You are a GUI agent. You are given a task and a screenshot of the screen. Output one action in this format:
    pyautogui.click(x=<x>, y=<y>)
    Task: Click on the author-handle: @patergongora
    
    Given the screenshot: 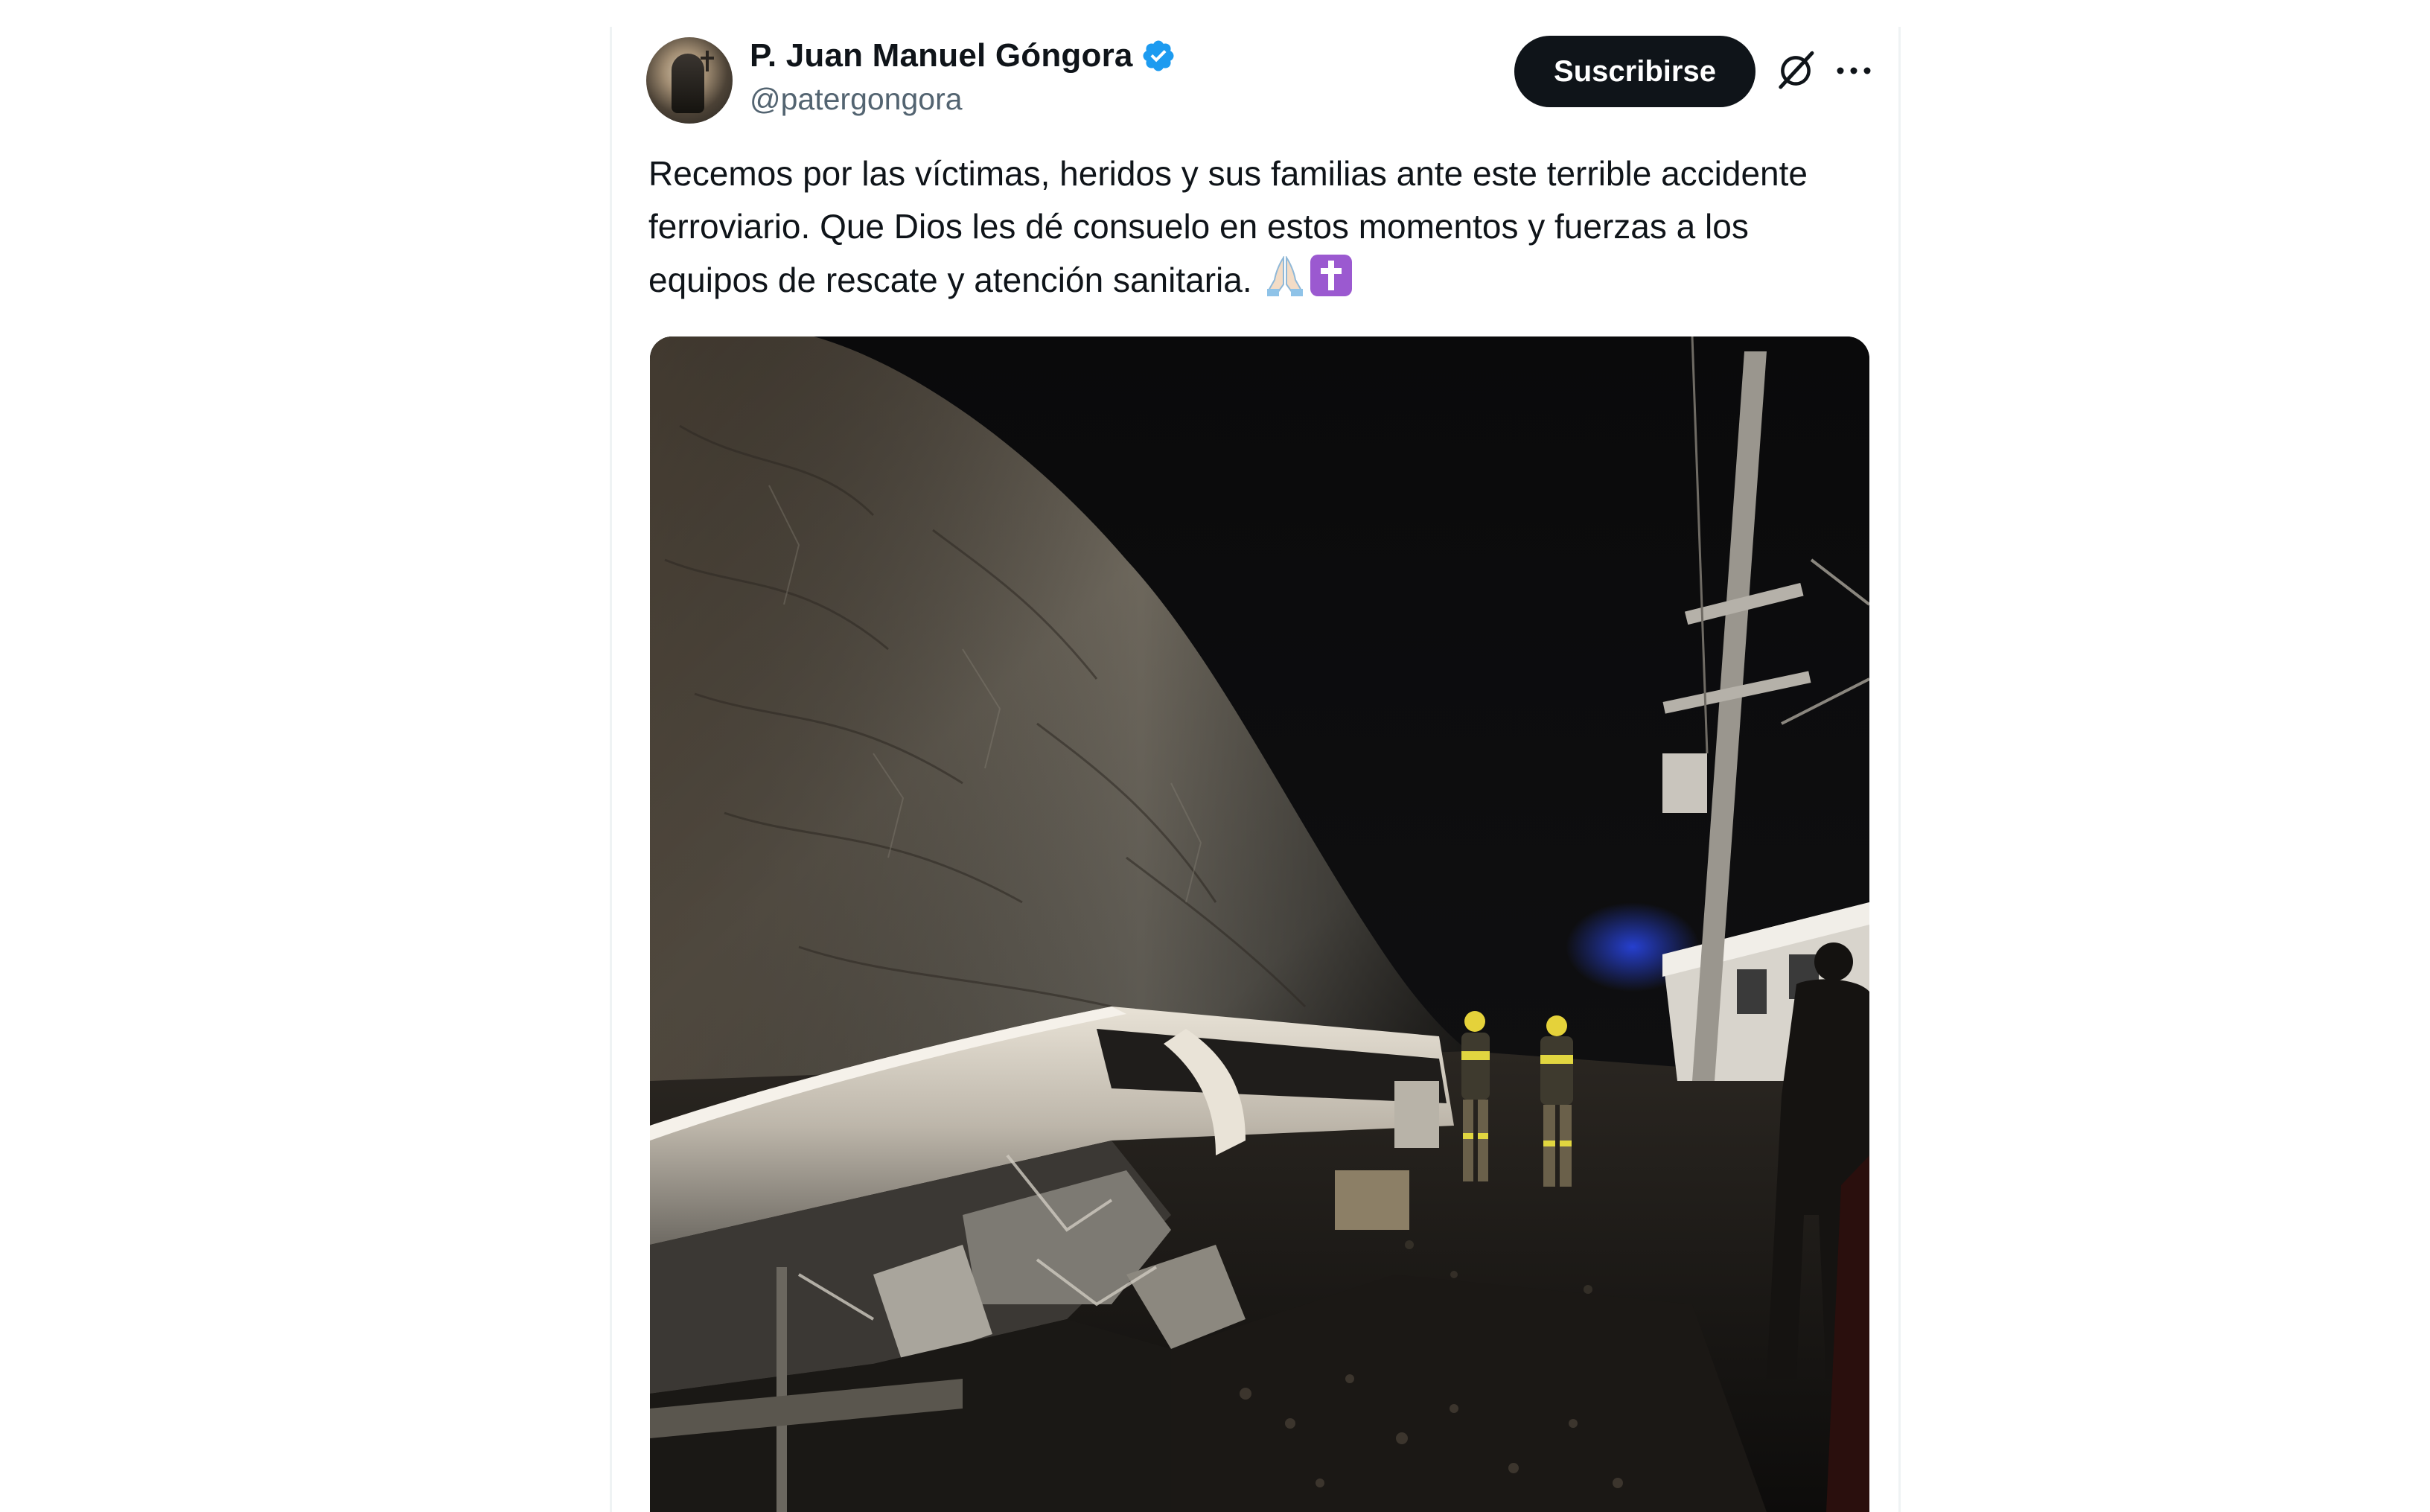 What is the action you would take?
    pyautogui.click(x=856, y=99)
    